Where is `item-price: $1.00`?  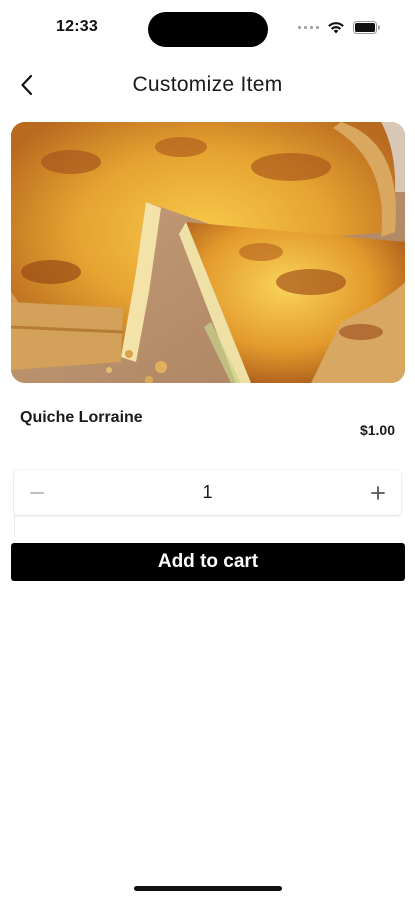
item-price: $1.00 is located at coordinates (377, 430).